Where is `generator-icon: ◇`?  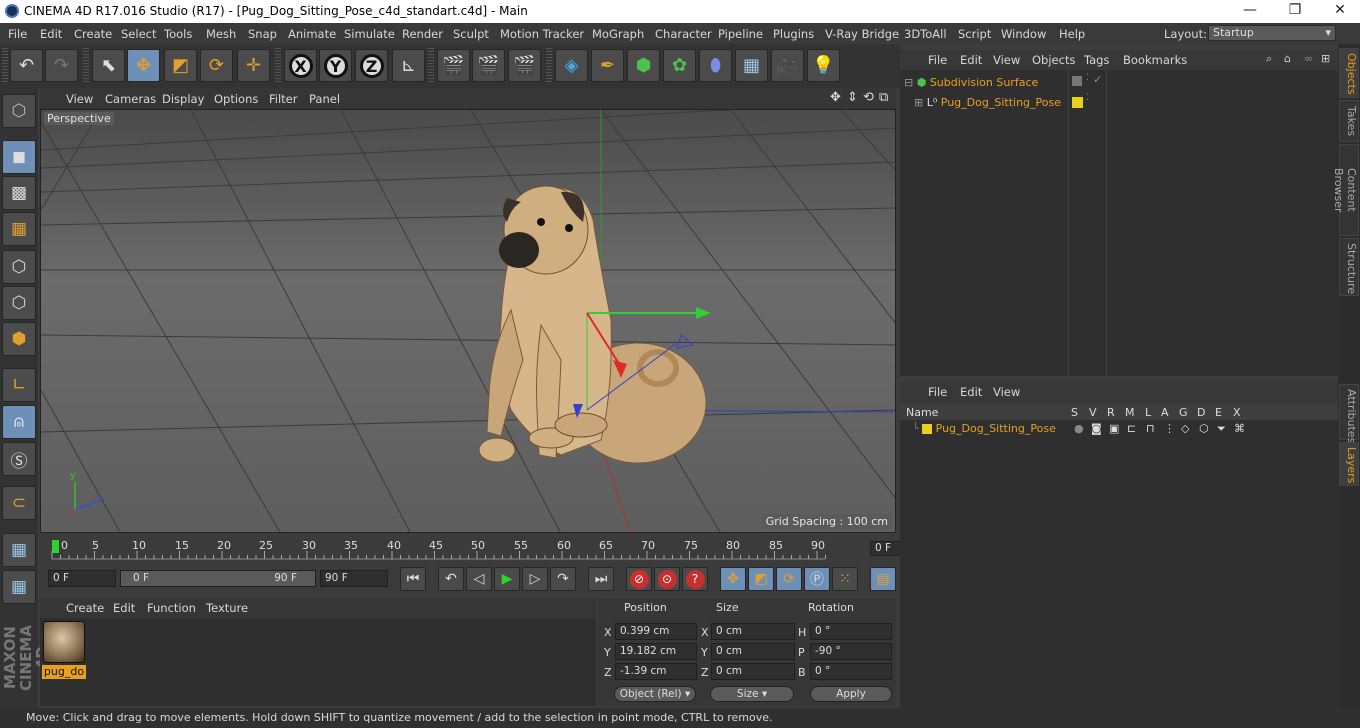
generator-icon: ◇ is located at coordinates (1185, 428).